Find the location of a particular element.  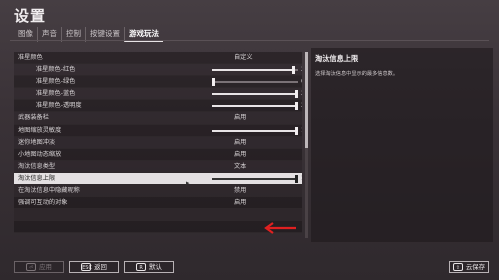

setting-row-killfeed-type: 淘汰信息类型 文本 is located at coordinates (158, 166).